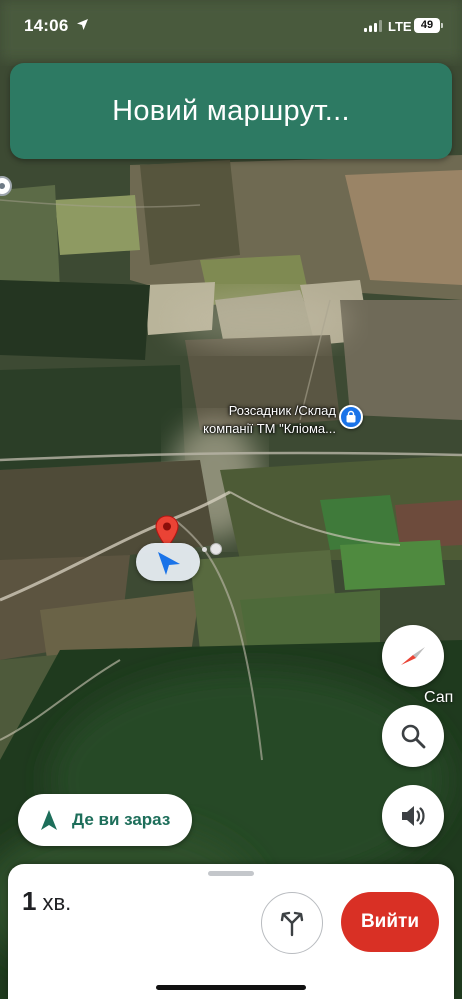  What do you see at coordinates (231, 873) in the screenshot?
I see `sheet-drag-handle` at bounding box center [231, 873].